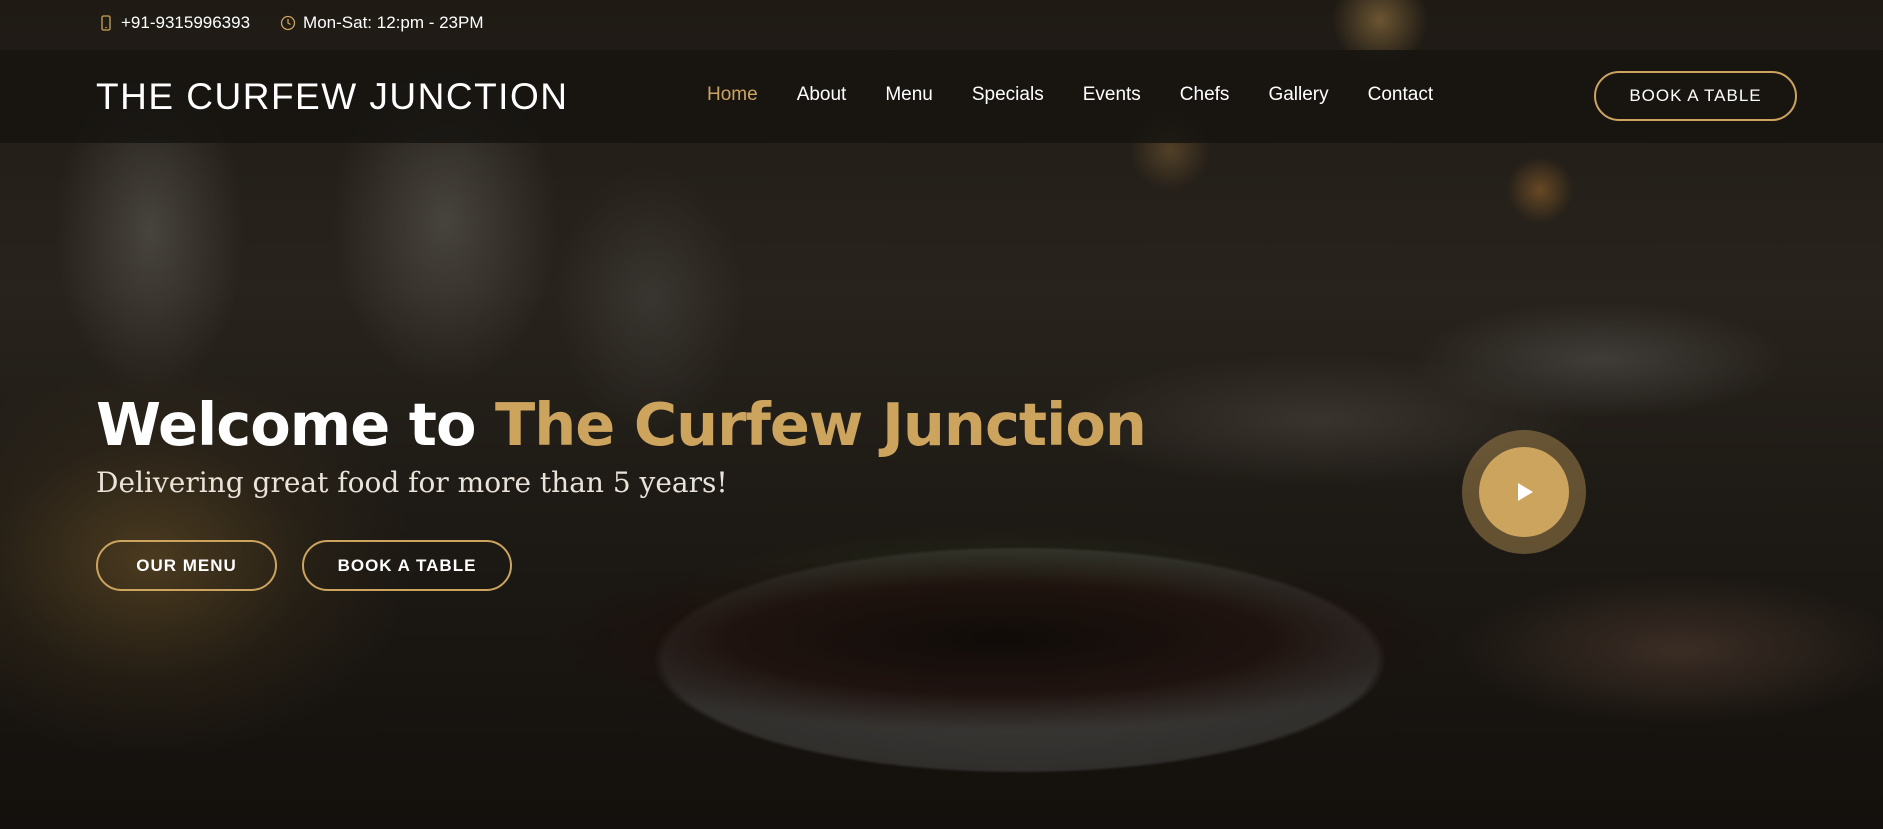 The image size is (1883, 829). Describe the element at coordinates (732, 95) in the screenshot. I see `nav-item-home: Home` at that location.